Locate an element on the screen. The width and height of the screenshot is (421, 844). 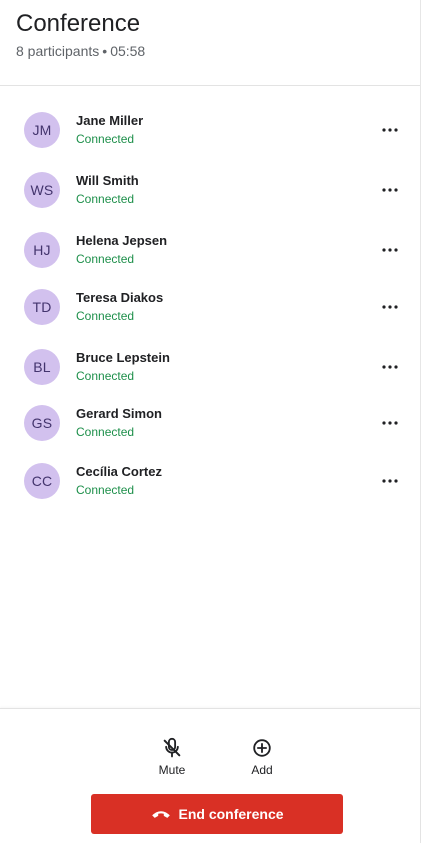
avatar: JM is located at coordinates (42, 130).